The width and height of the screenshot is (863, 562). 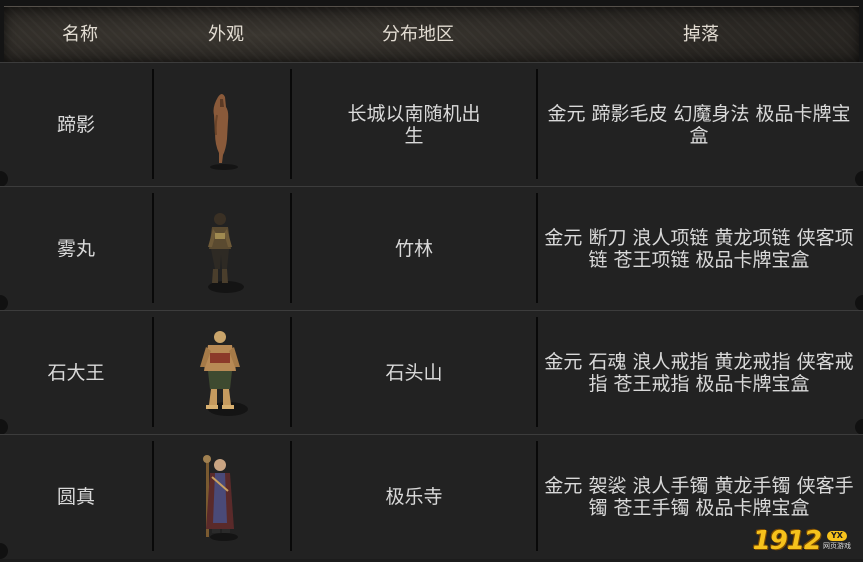 I want to click on monster-area-cell: 长城以南随机出生, so click(x=414, y=125).